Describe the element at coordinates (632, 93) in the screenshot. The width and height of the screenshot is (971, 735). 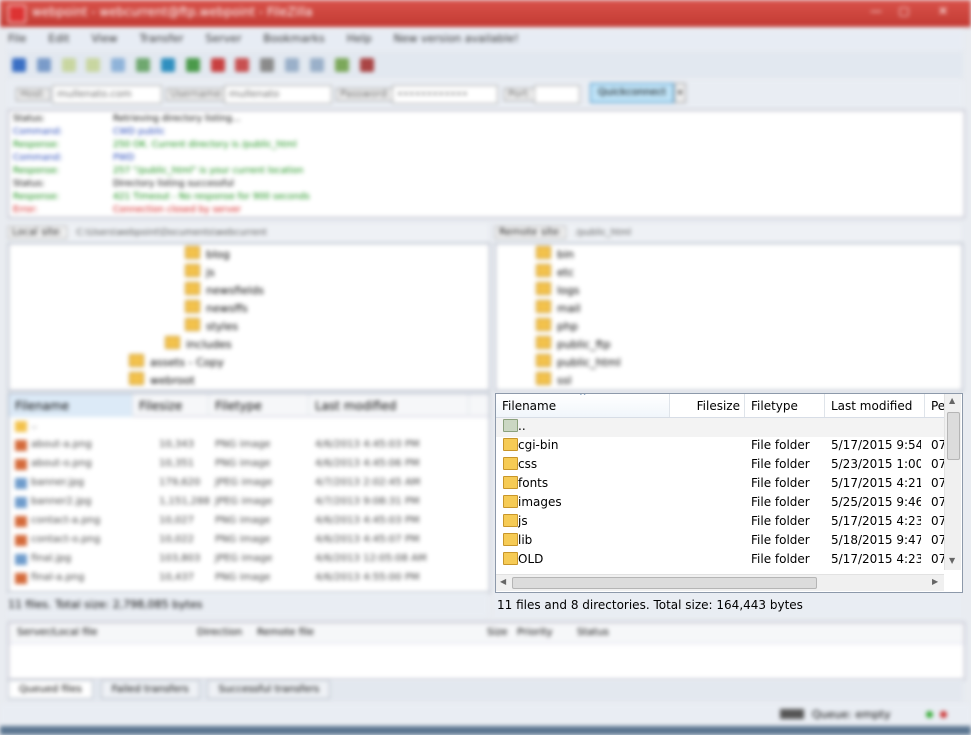
I see `quickconnect-button: Quickconnect` at that location.